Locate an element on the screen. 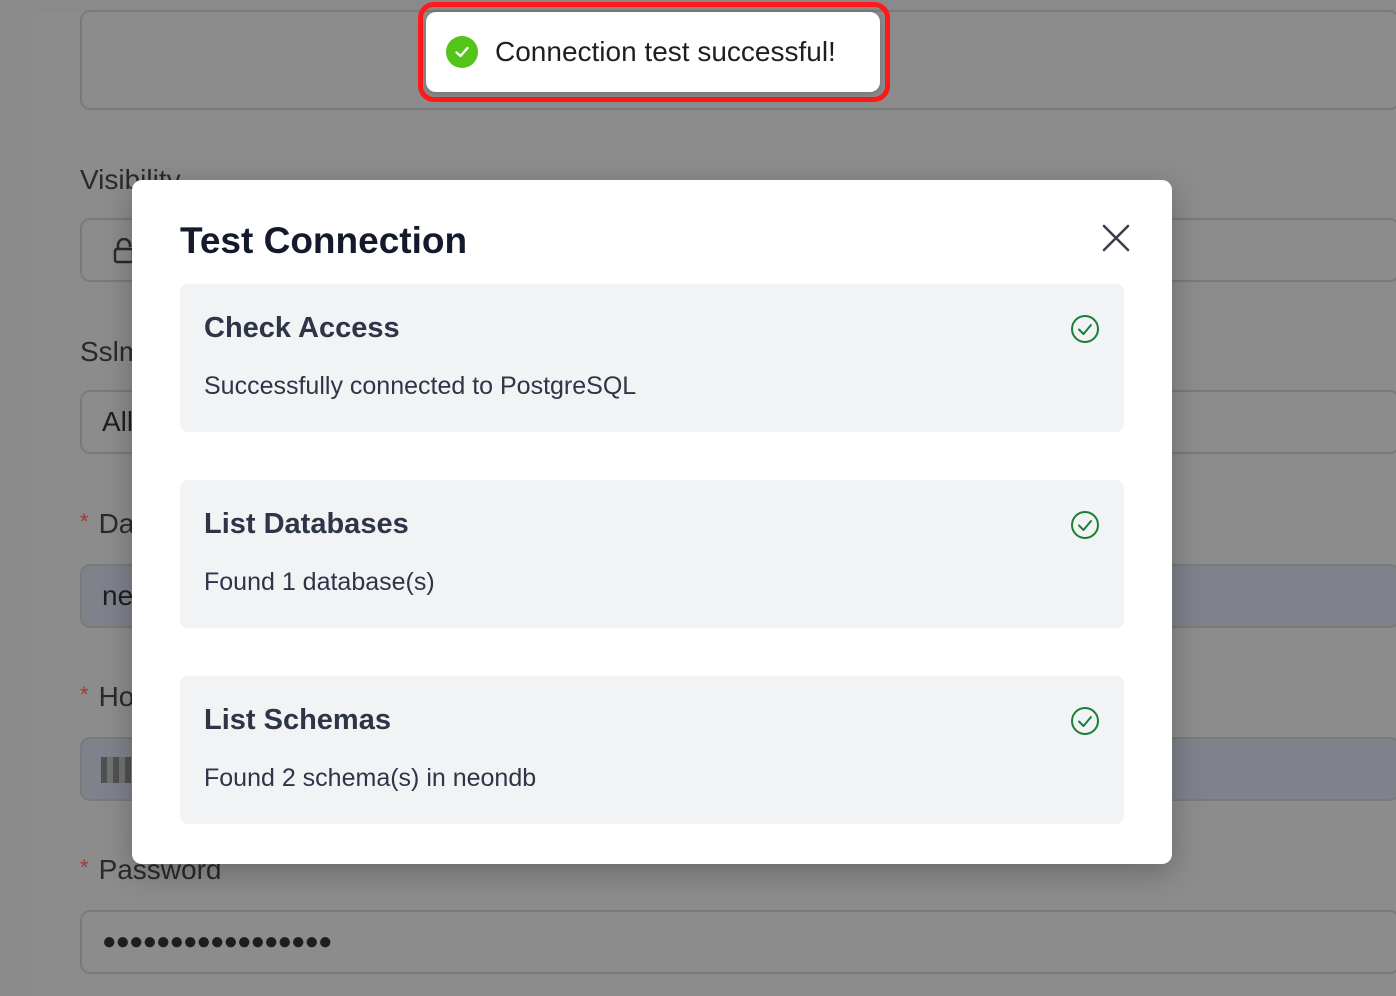 Image resolution: width=1396 pixels, height=996 pixels. step-description: Successfully connected to PostgreSQL is located at coordinates (420, 386).